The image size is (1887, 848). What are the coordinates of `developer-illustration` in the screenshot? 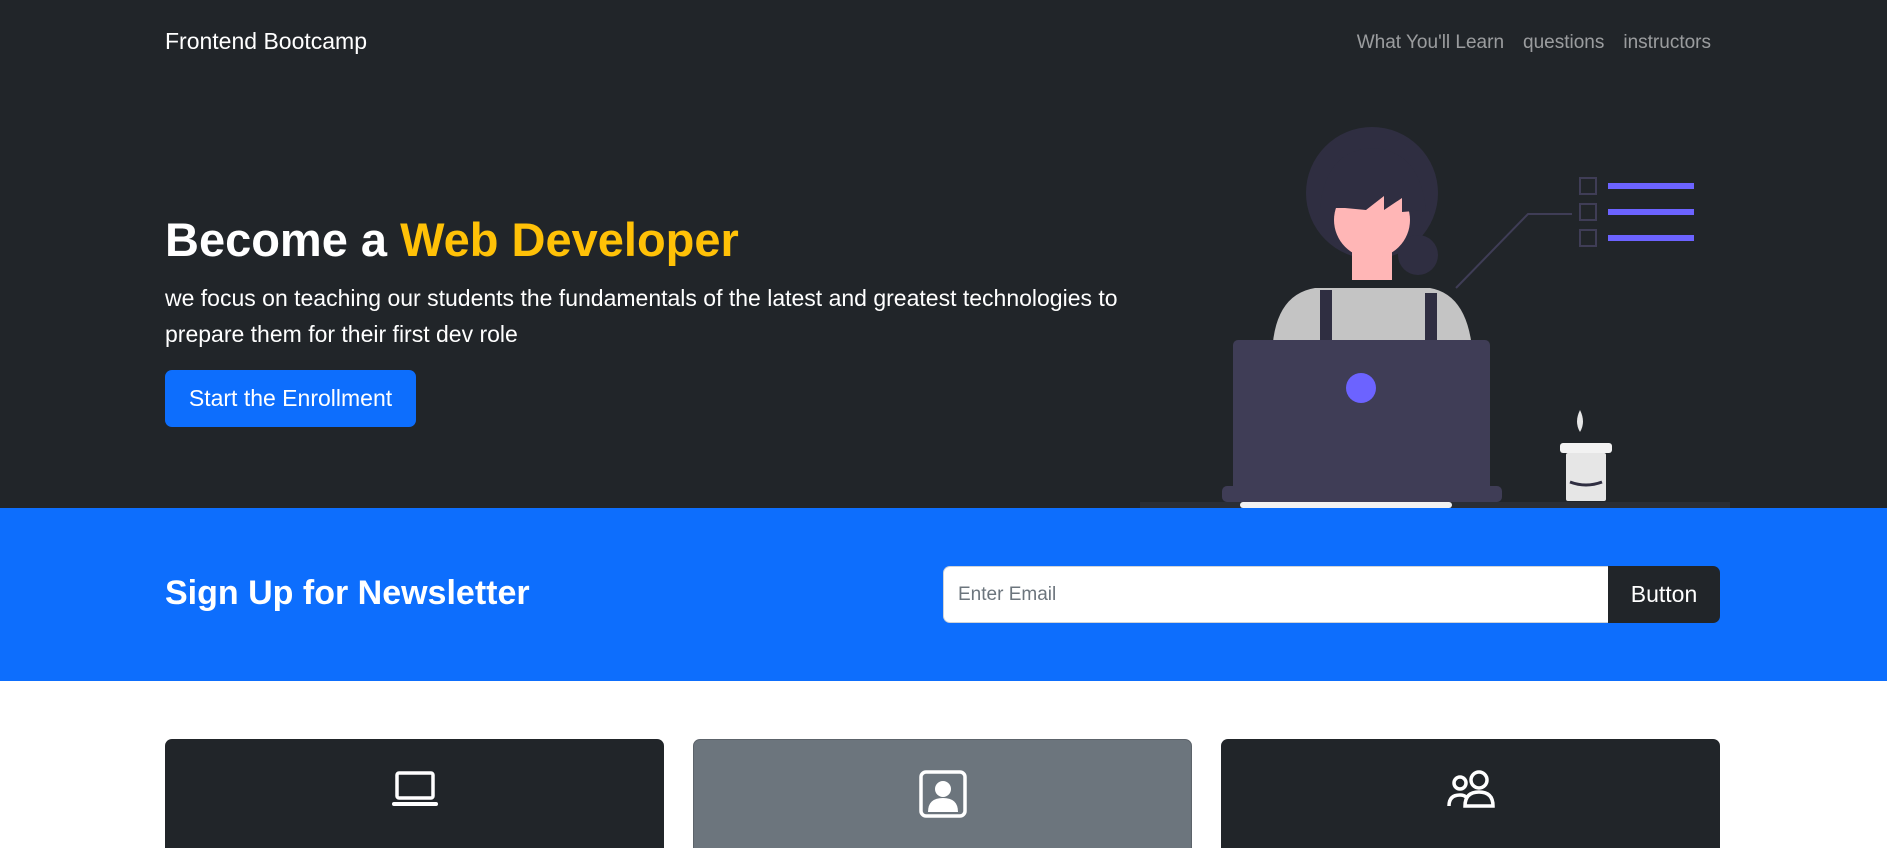 It's located at (1435, 317).